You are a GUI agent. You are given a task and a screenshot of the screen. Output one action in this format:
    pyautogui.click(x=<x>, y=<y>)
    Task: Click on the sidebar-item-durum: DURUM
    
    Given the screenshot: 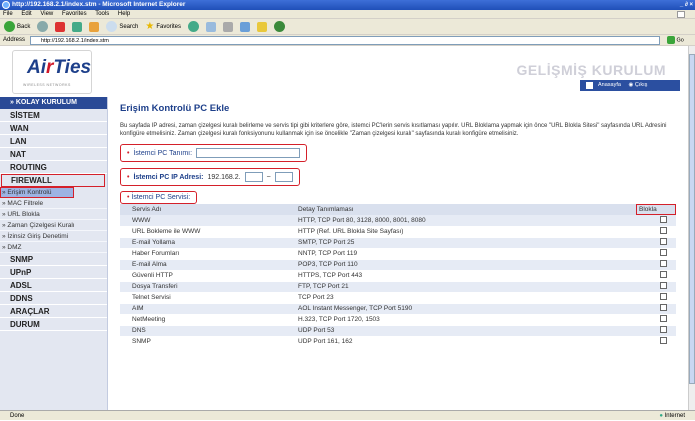 What is the action you would take?
    pyautogui.click(x=53, y=324)
    